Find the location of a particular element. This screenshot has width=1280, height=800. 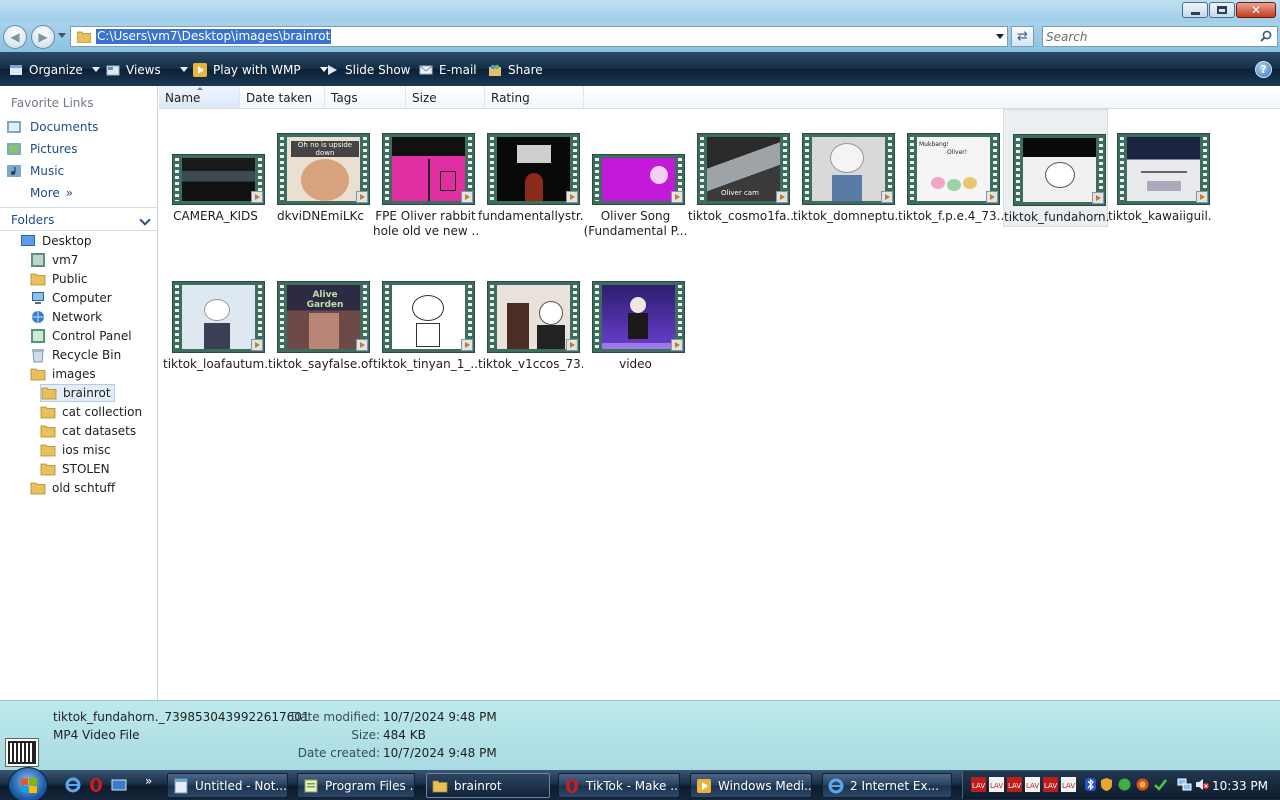

tree-item-stolen: STOLEN is located at coordinates (75, 469).